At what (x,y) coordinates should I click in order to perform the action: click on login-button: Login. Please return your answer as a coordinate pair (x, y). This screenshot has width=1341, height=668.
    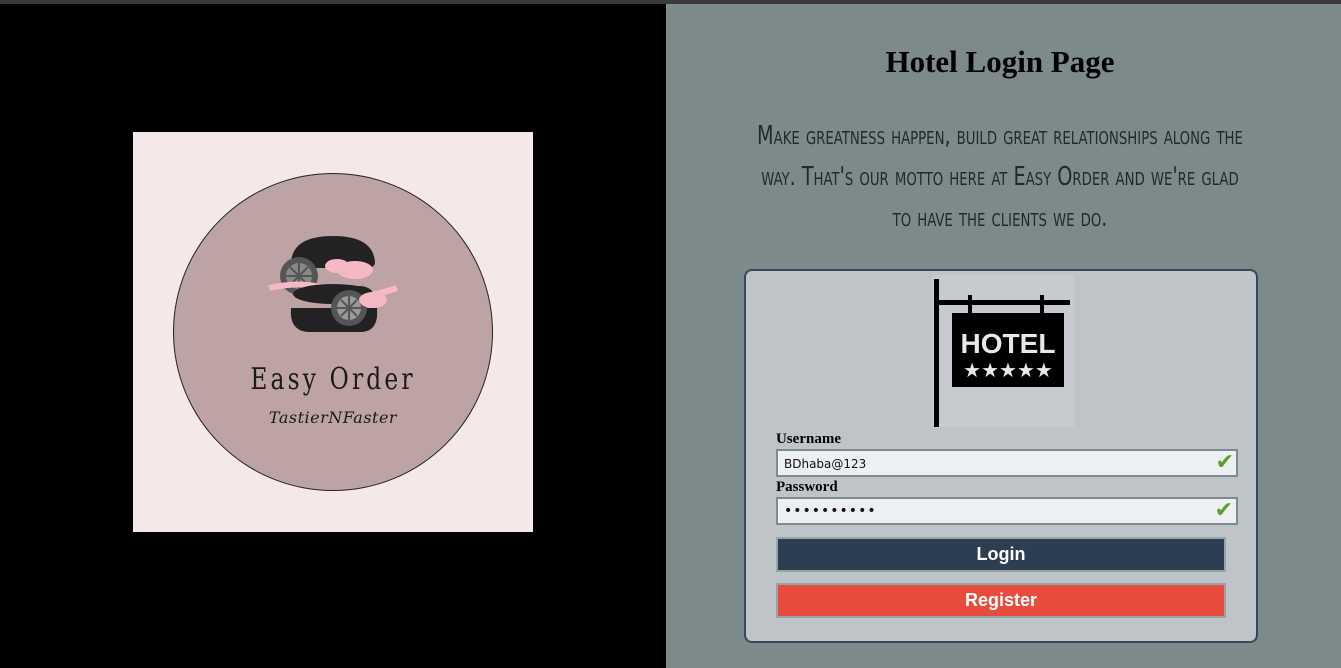
    Looking at the image, I should click on (1001, 554).